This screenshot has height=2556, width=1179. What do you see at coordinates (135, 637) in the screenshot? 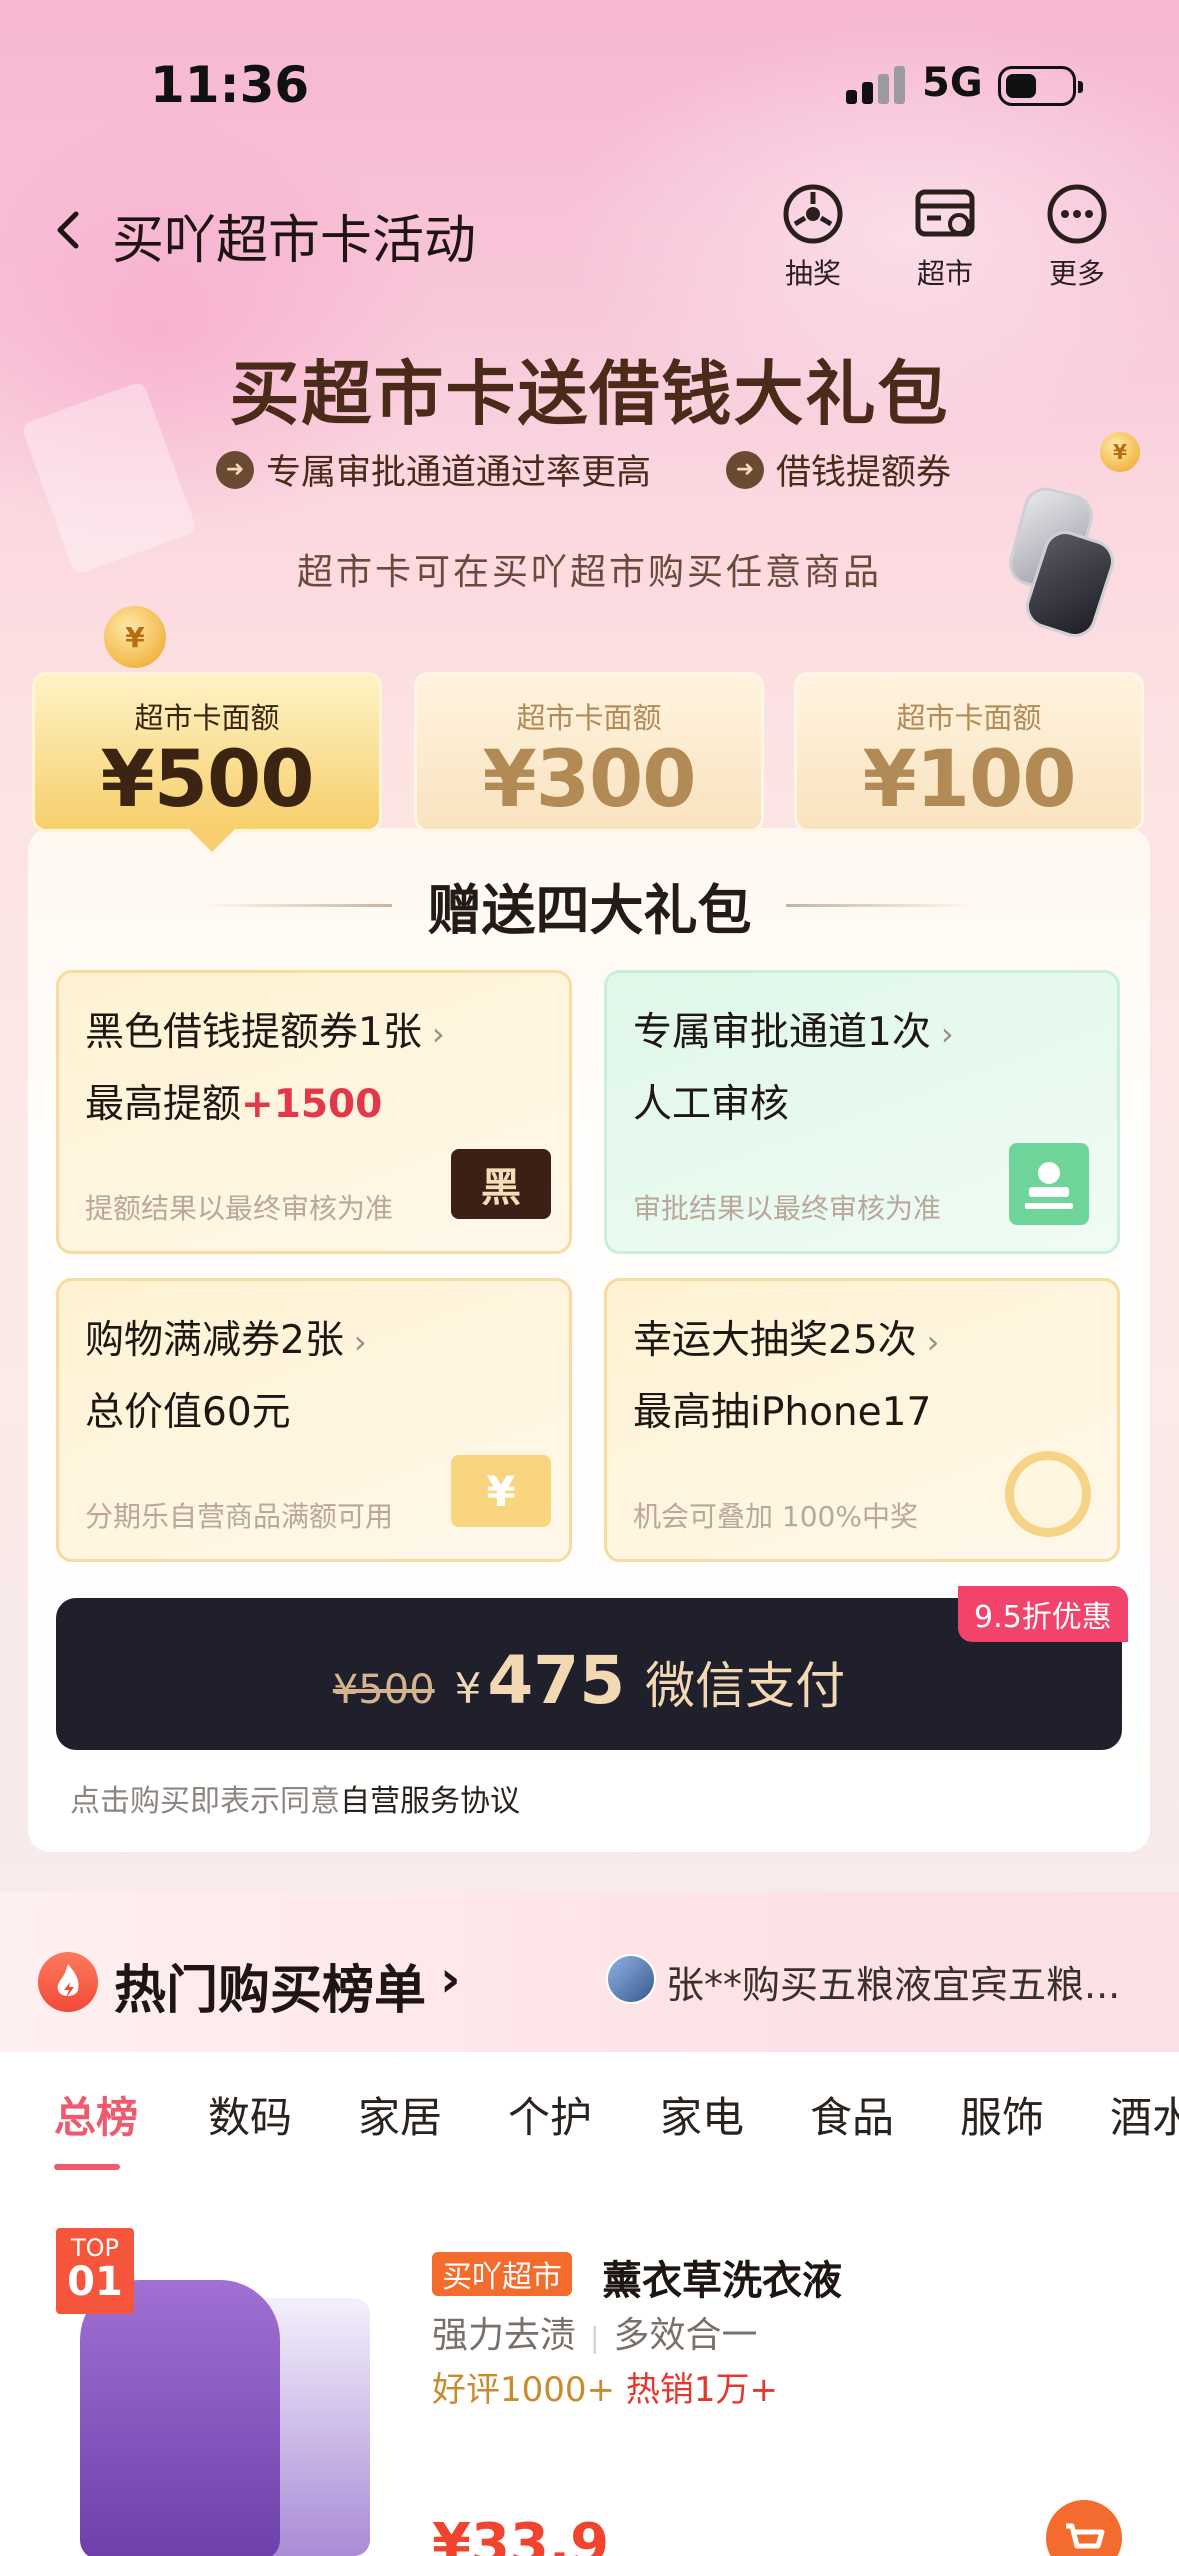
I see `coin-icon: ¥` at bounding box center [135, 637].